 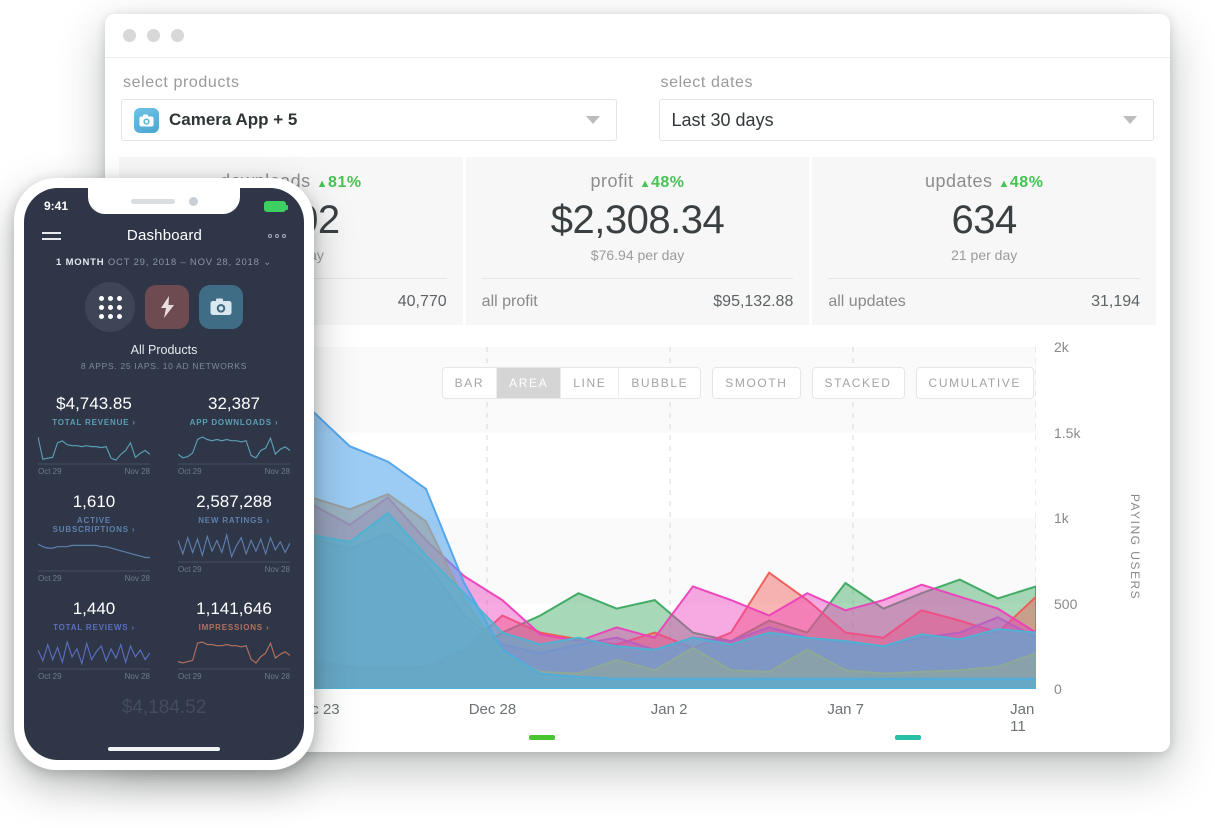 I want to click on y-axis-tick: 2k, so click(x=1061, y=347).